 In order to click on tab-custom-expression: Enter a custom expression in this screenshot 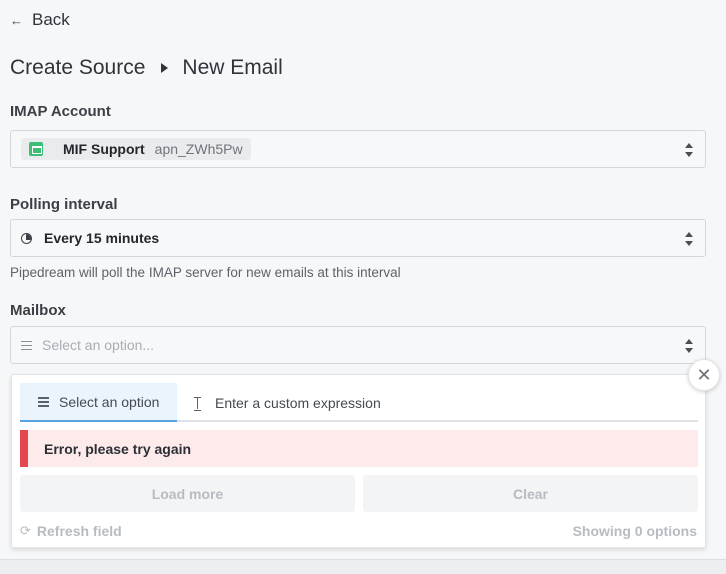, I will do `click(287, 402)`.